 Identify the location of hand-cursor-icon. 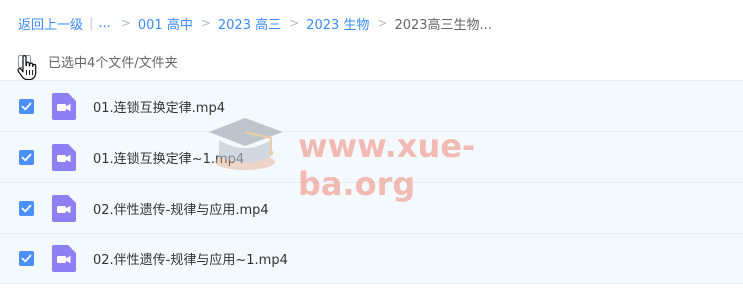
(27, 68).